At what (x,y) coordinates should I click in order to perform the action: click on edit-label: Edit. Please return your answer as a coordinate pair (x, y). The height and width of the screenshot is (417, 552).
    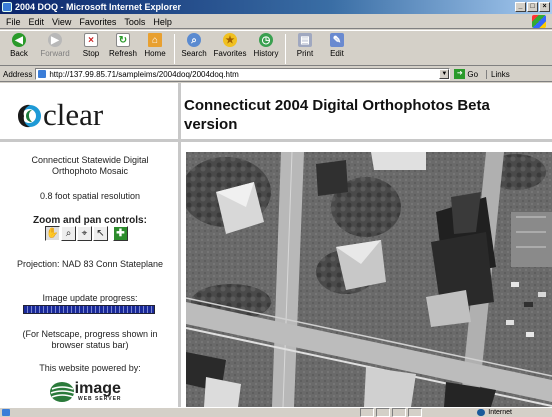
    Looking at the image, I should click on (337, 53).